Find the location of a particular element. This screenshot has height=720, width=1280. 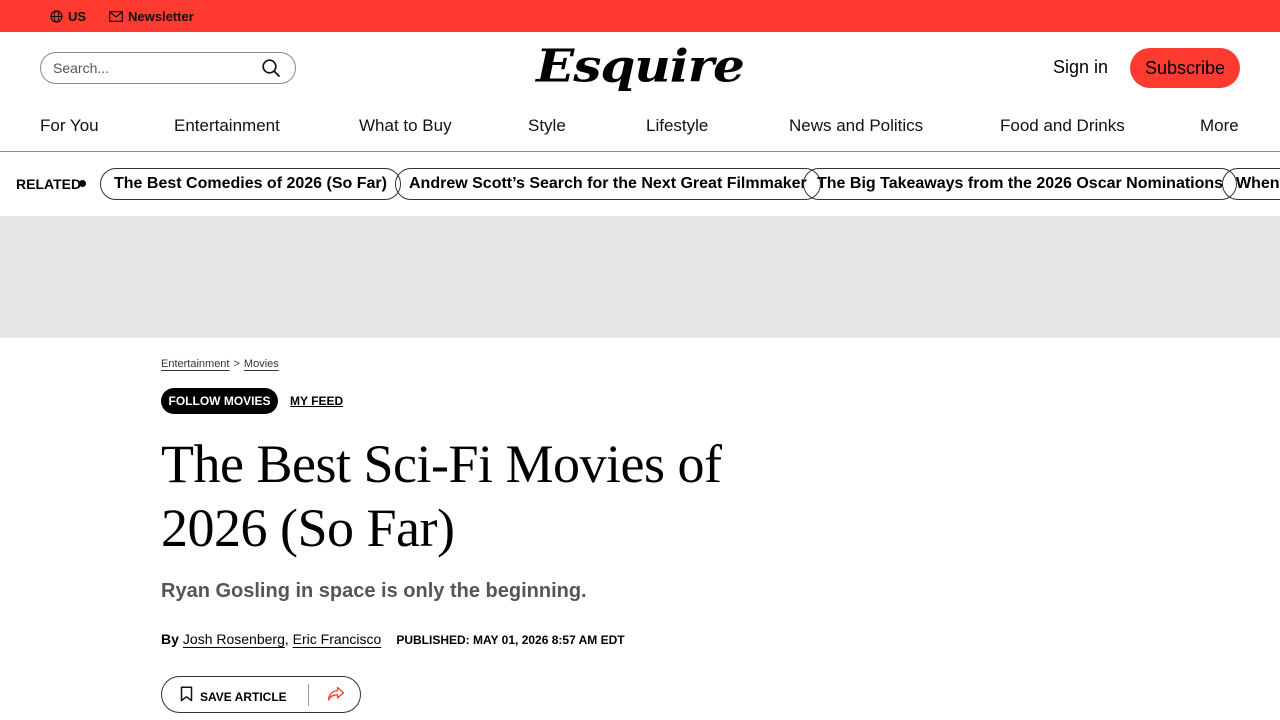

subscribe-button: Subscribe is located at coordinates (1185, 68).